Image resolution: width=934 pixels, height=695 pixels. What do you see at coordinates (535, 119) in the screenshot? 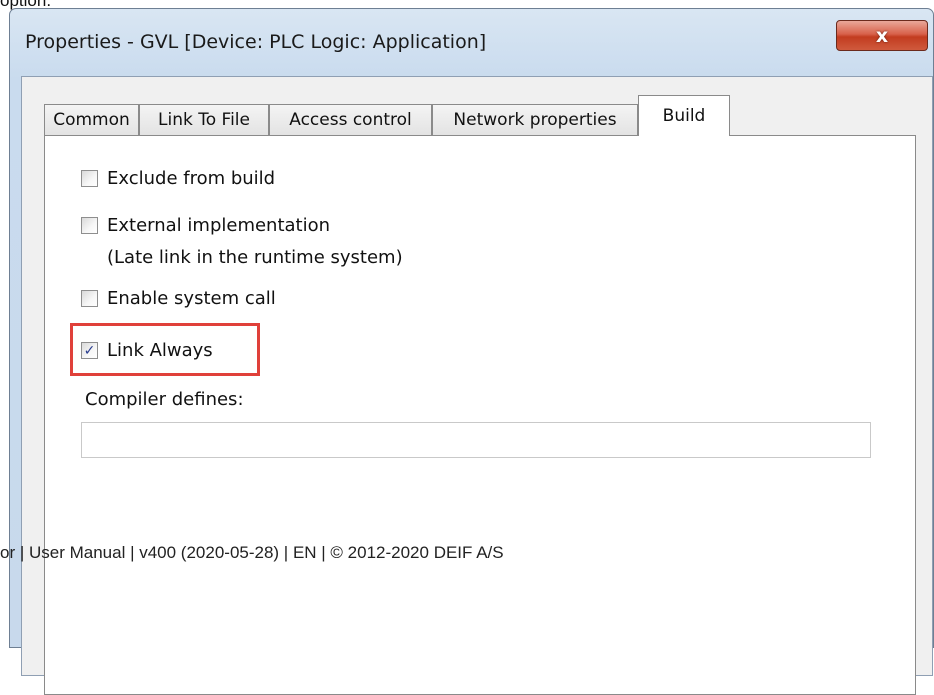
I see `tab-network-properties: Network properties` at bounding box center [535, 119].